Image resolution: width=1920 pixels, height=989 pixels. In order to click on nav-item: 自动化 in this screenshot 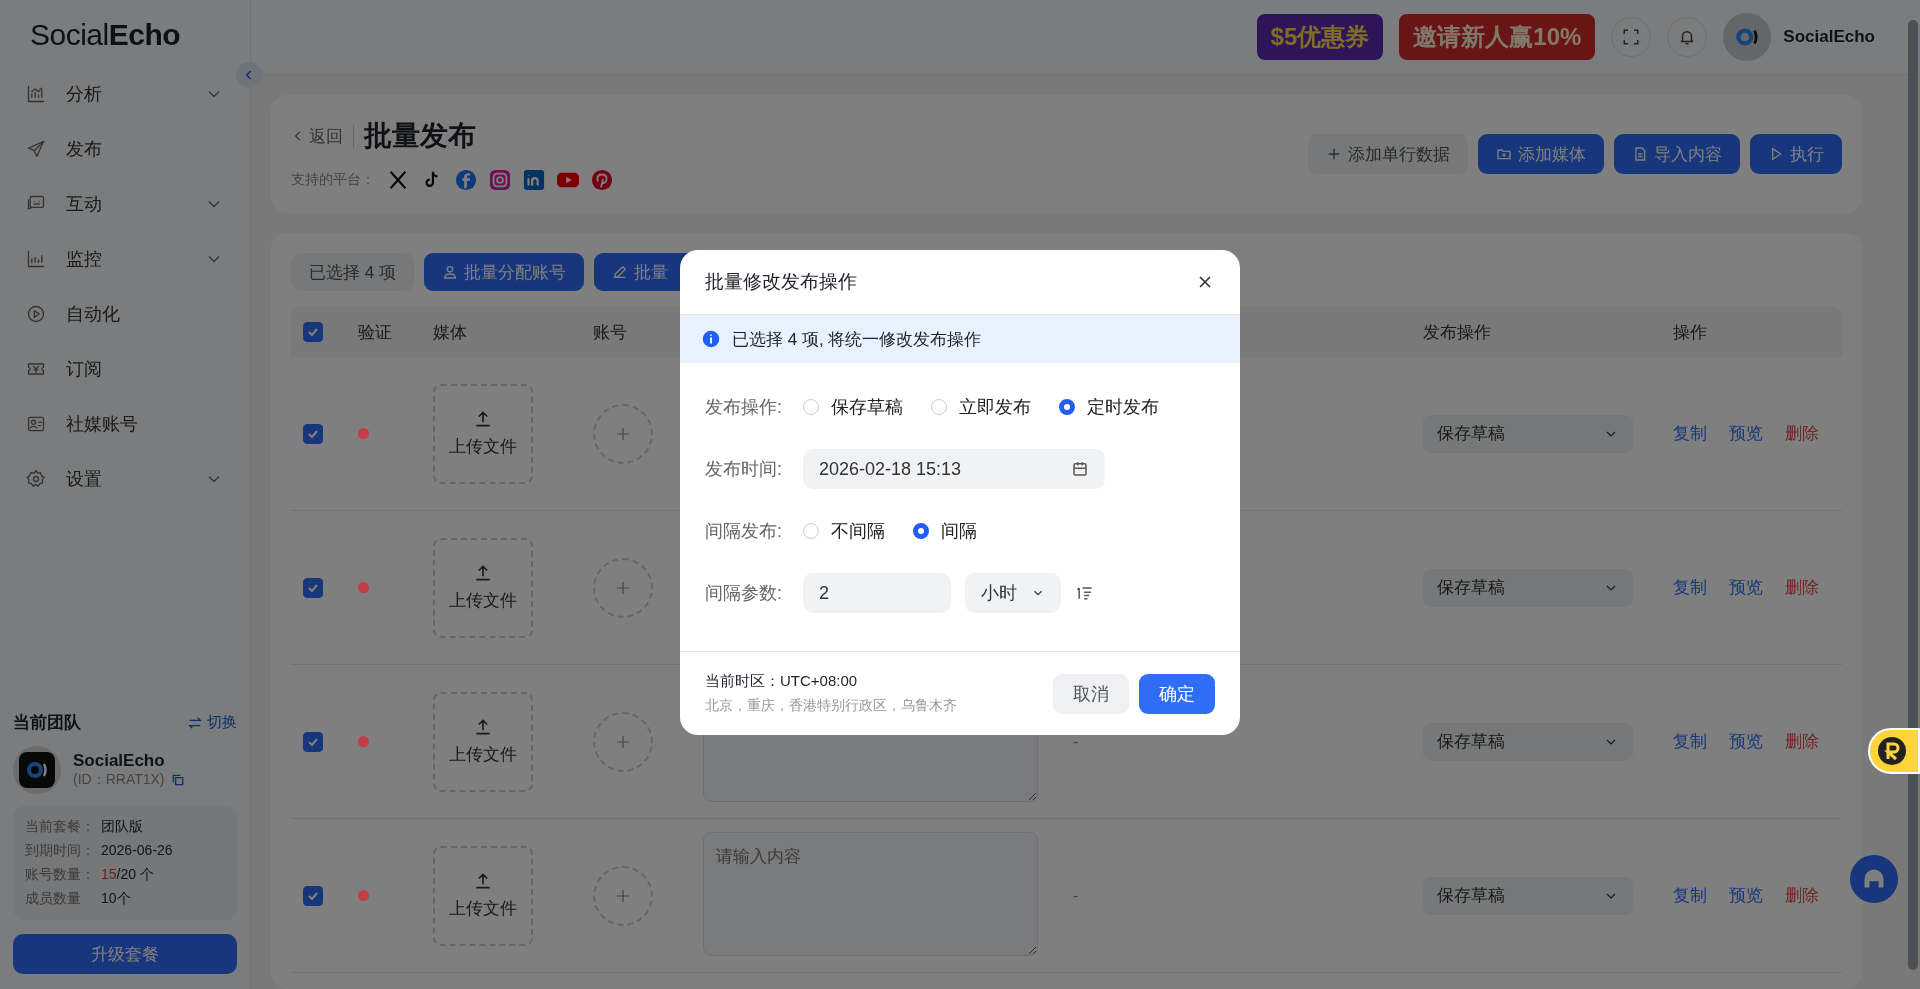, I will do `click(125, 314)`.